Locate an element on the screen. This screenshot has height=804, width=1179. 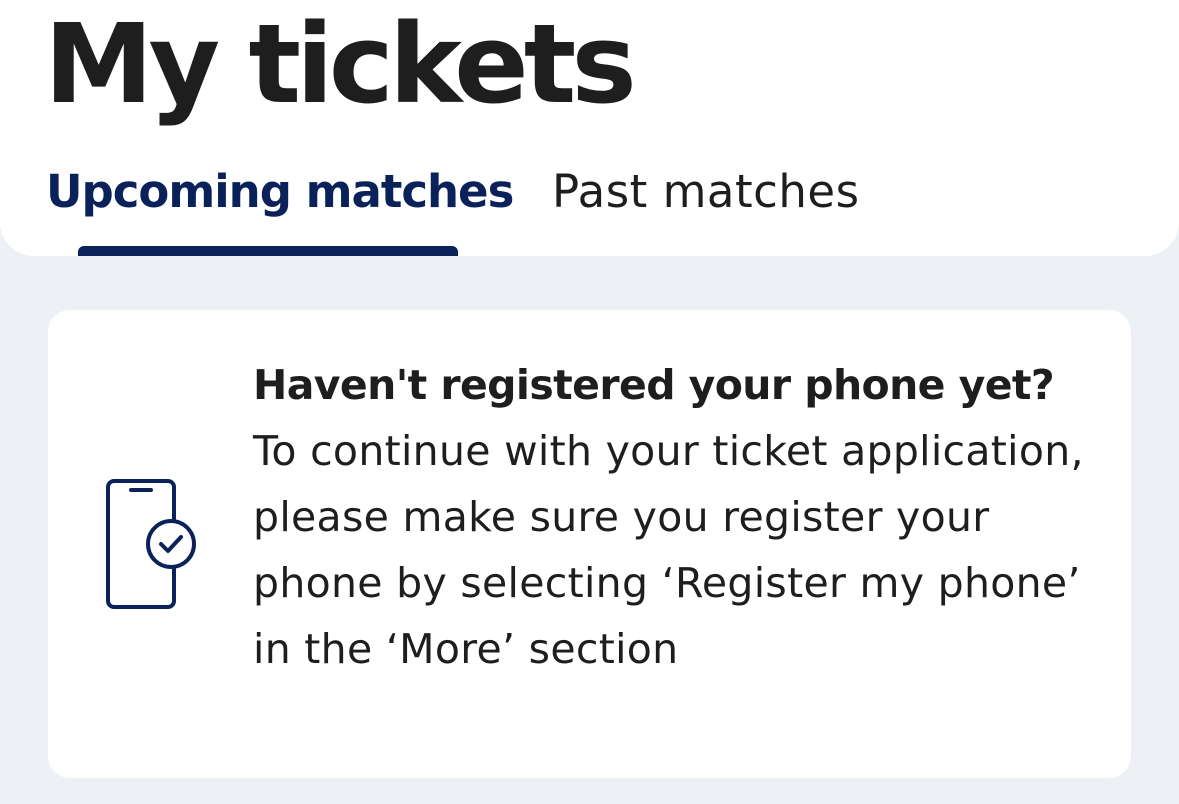
tab-past-matches: Past matches is located at coordinates (706, 192).